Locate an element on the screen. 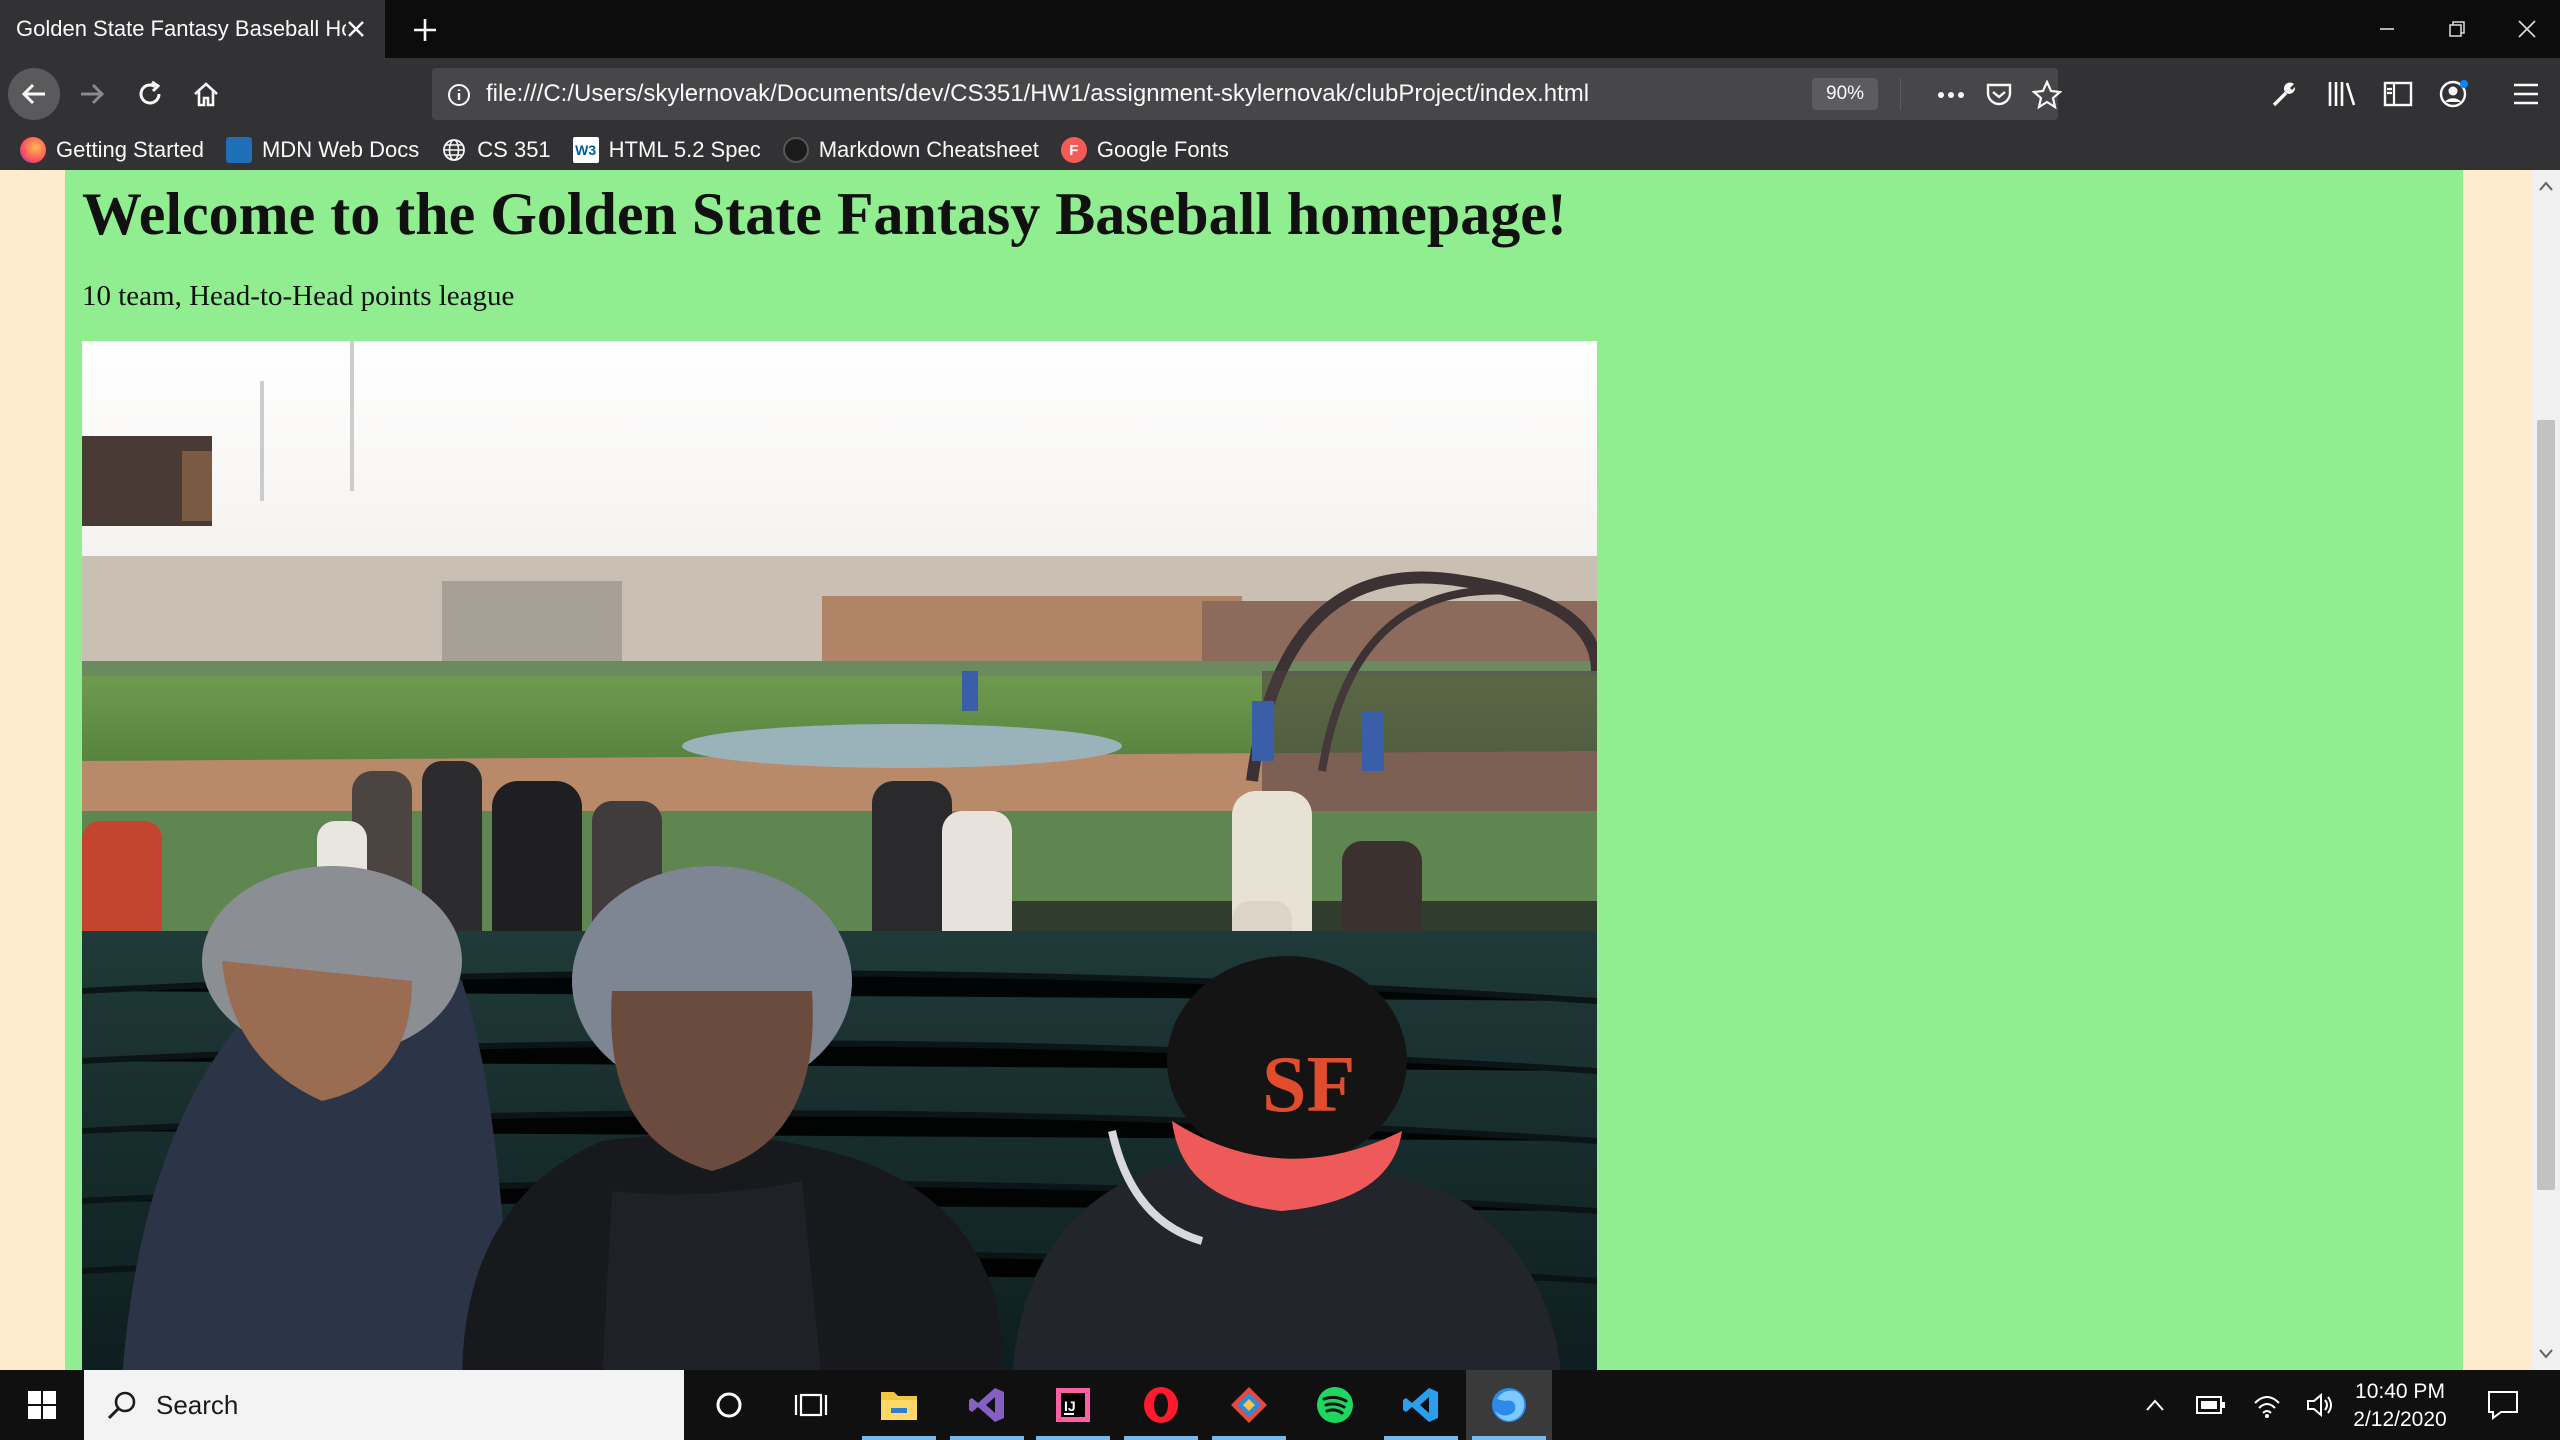 This screenshot has height=1440, width=2560. minimize-button is located at coordinates (2387, 29).